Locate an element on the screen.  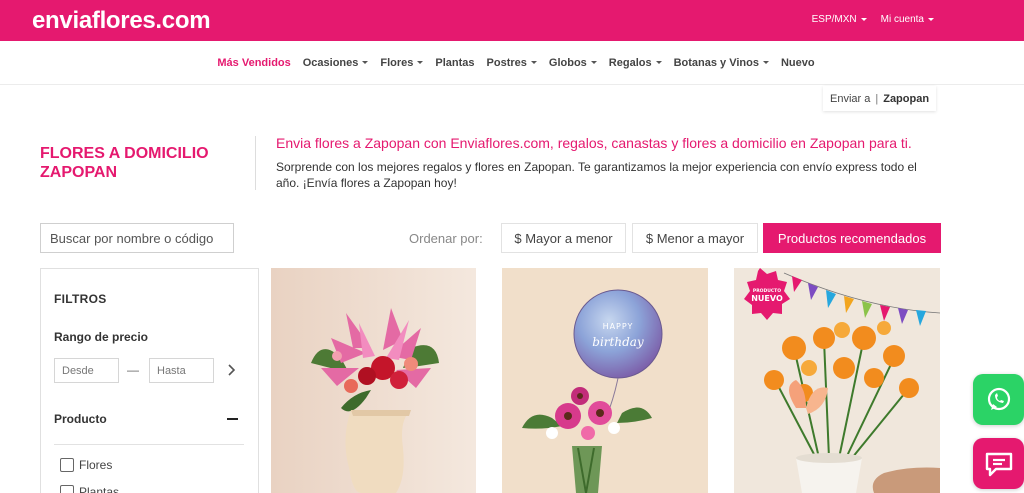
filter-option-flores: Flores is located at coordinates (86, 465).